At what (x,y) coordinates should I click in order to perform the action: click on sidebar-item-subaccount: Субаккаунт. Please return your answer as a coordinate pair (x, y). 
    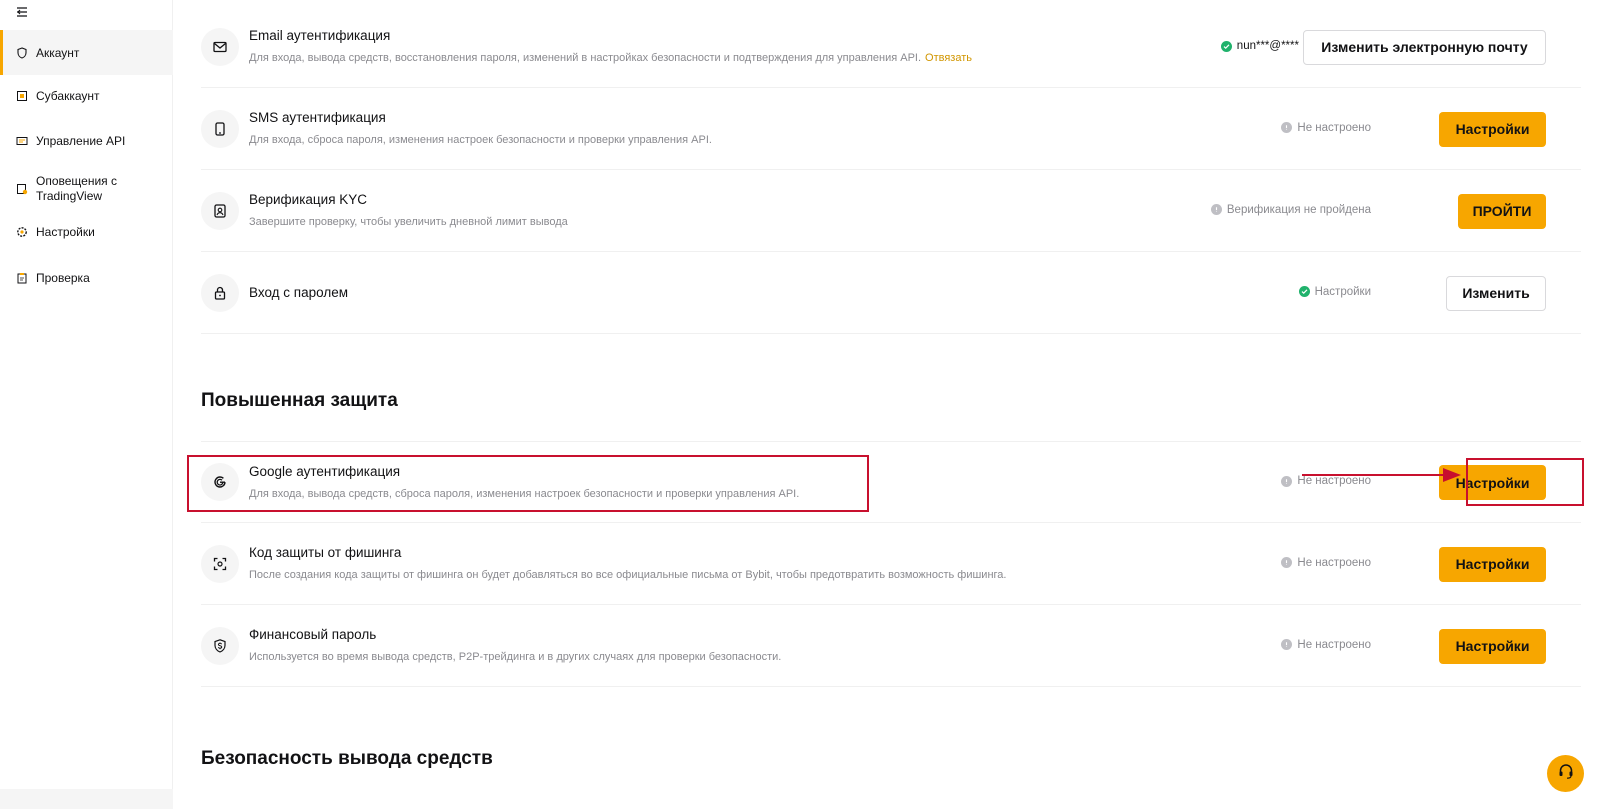
    Looking at the image, I should click on (86, 96).